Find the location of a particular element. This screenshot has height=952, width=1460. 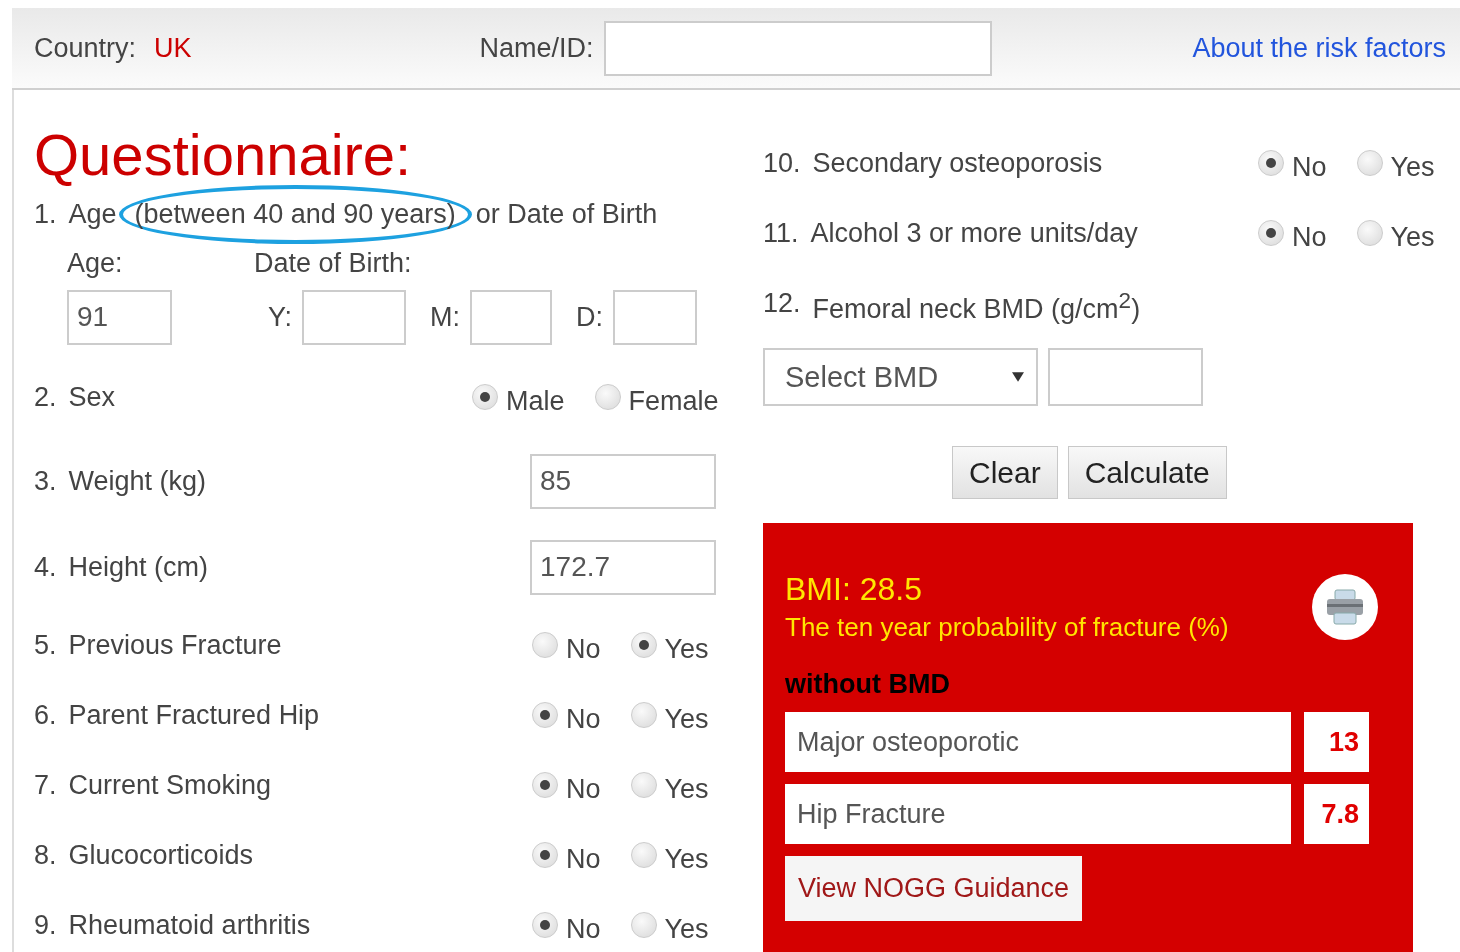

question-label: Weight (kg) is located at coordinates (137, 481).